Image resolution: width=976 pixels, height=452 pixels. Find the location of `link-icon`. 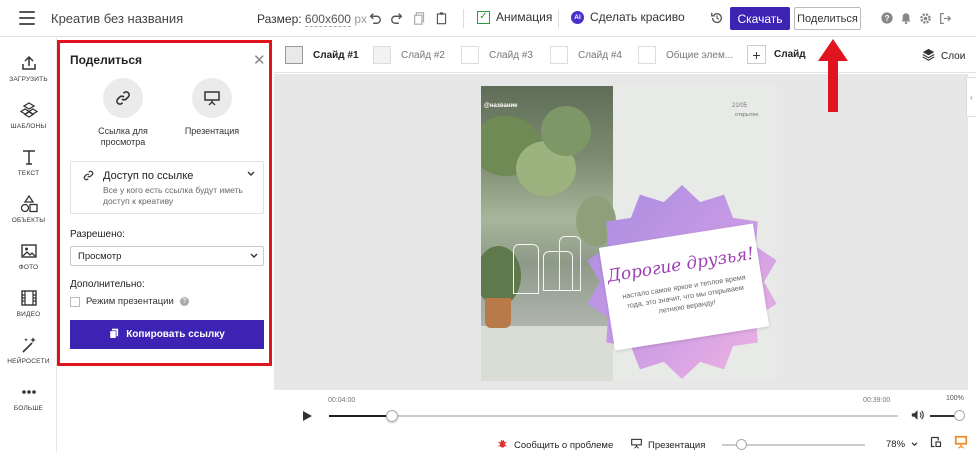

link-icon is located at coordinates (88, 177).